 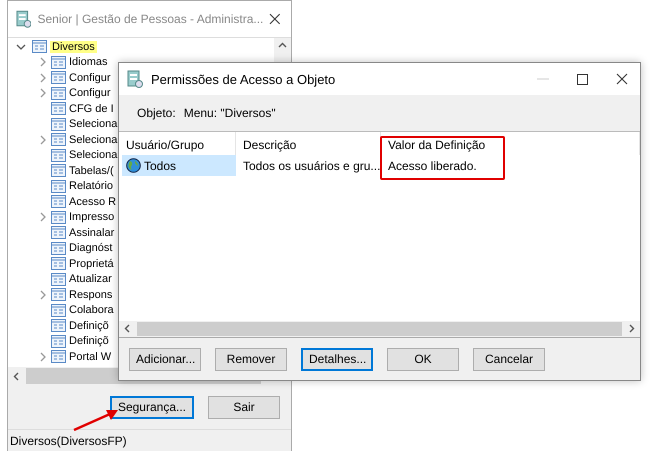 I want to click on dialog-button: Remover, so click(x=251, y=359).